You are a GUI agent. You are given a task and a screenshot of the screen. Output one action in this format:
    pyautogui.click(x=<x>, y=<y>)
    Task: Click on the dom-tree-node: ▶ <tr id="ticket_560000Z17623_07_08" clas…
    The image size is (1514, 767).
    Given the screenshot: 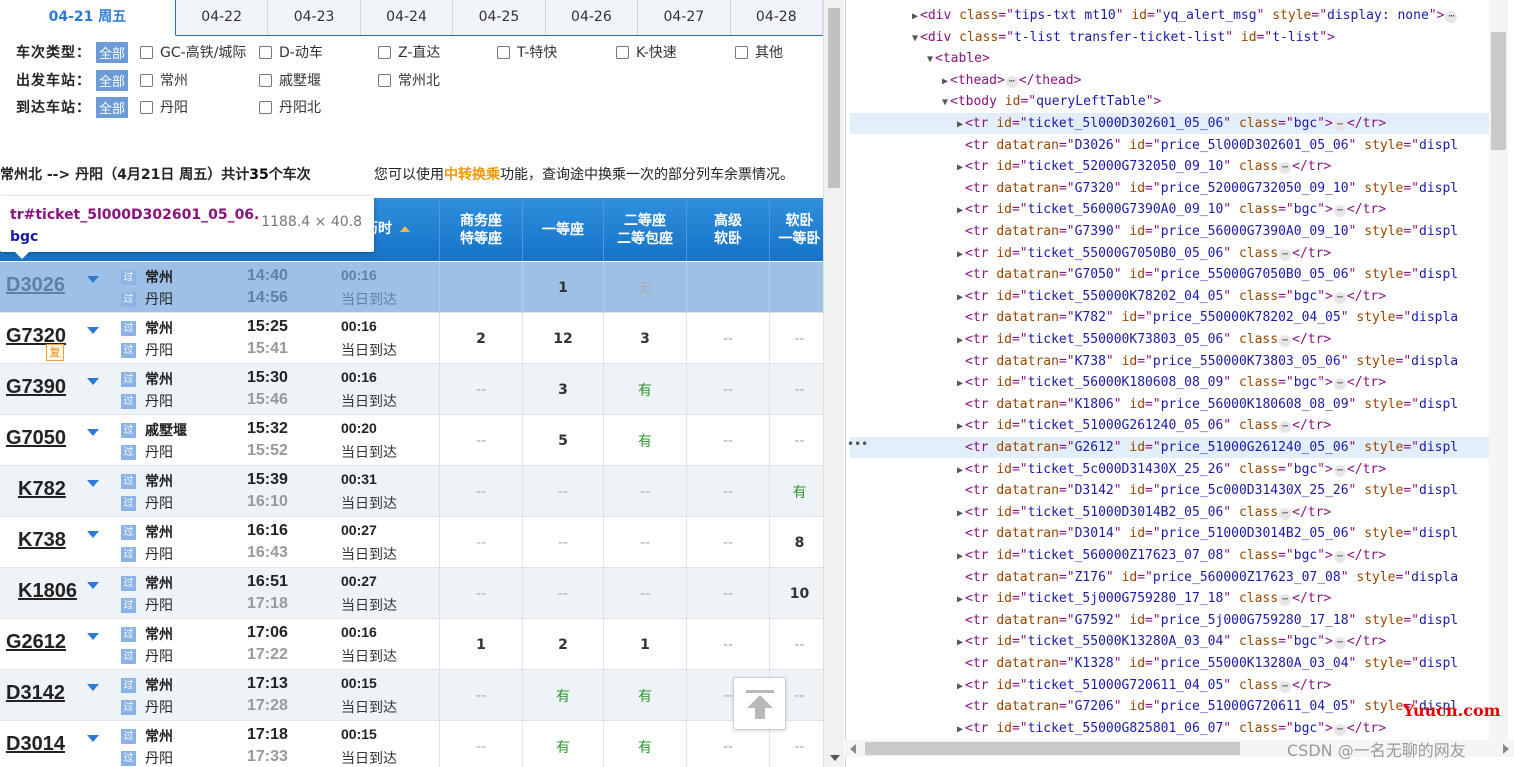 What is the action you would take?
    pyautogui.click(x=1116, y=555)
    